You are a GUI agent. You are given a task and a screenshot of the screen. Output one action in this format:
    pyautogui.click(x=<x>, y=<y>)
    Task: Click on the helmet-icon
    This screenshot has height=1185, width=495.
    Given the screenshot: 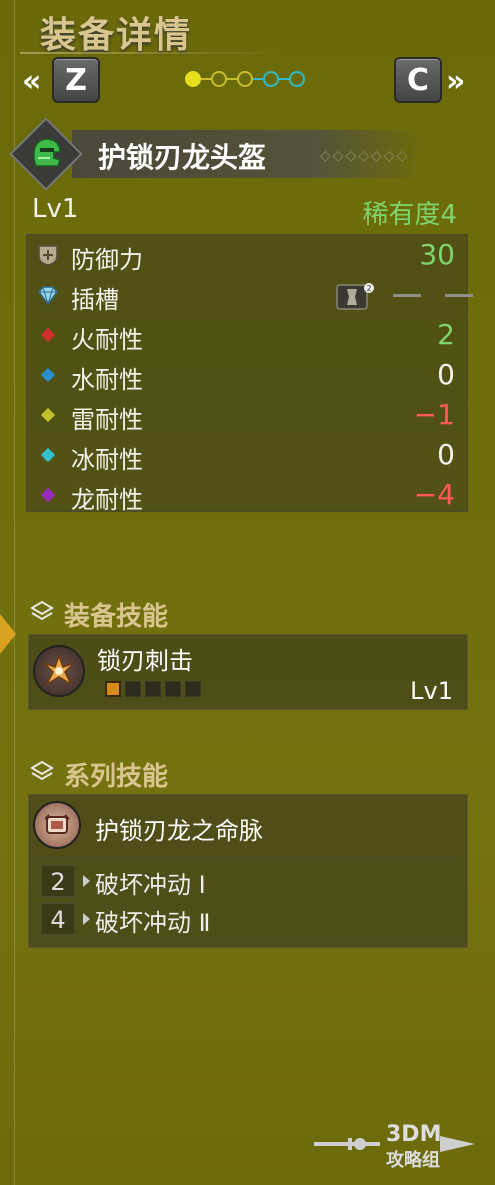 What is the action you would take?
    pyautogui.click(x=47, y=152)
    